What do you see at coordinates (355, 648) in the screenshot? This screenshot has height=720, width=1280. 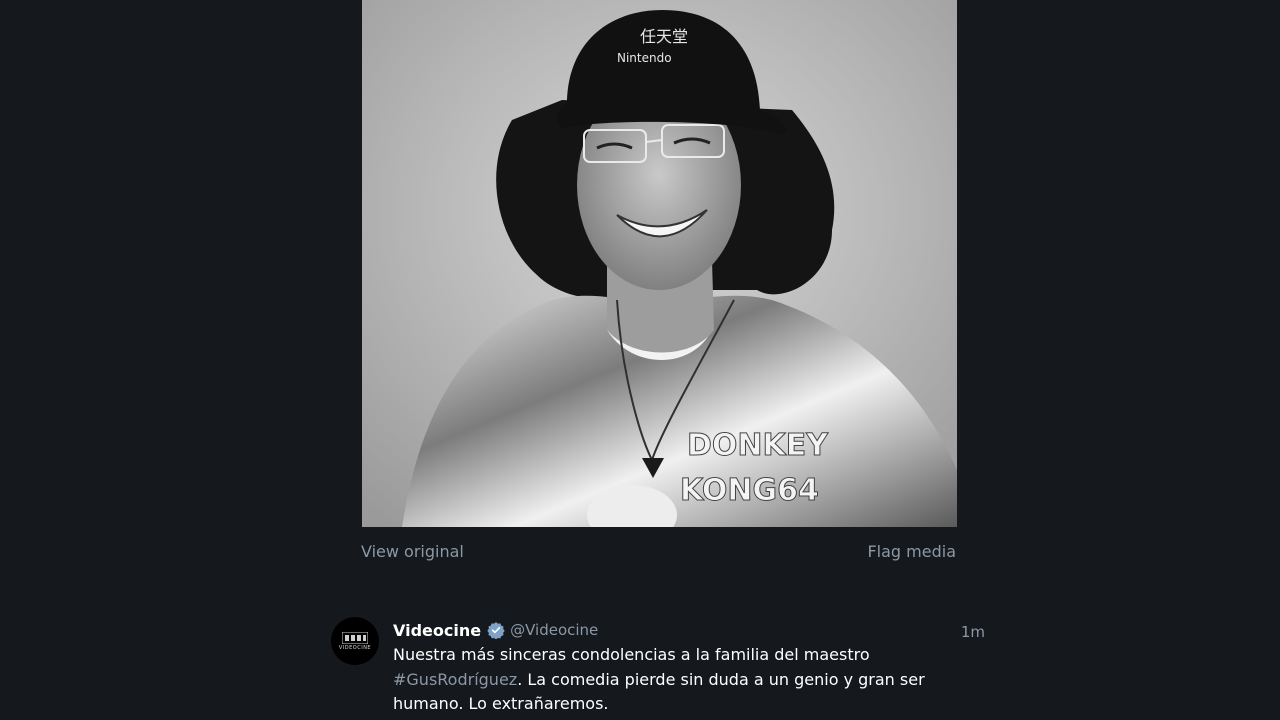 I see `avatar-logo-text: VIDEOCINE` at bounding box center [355, 648].